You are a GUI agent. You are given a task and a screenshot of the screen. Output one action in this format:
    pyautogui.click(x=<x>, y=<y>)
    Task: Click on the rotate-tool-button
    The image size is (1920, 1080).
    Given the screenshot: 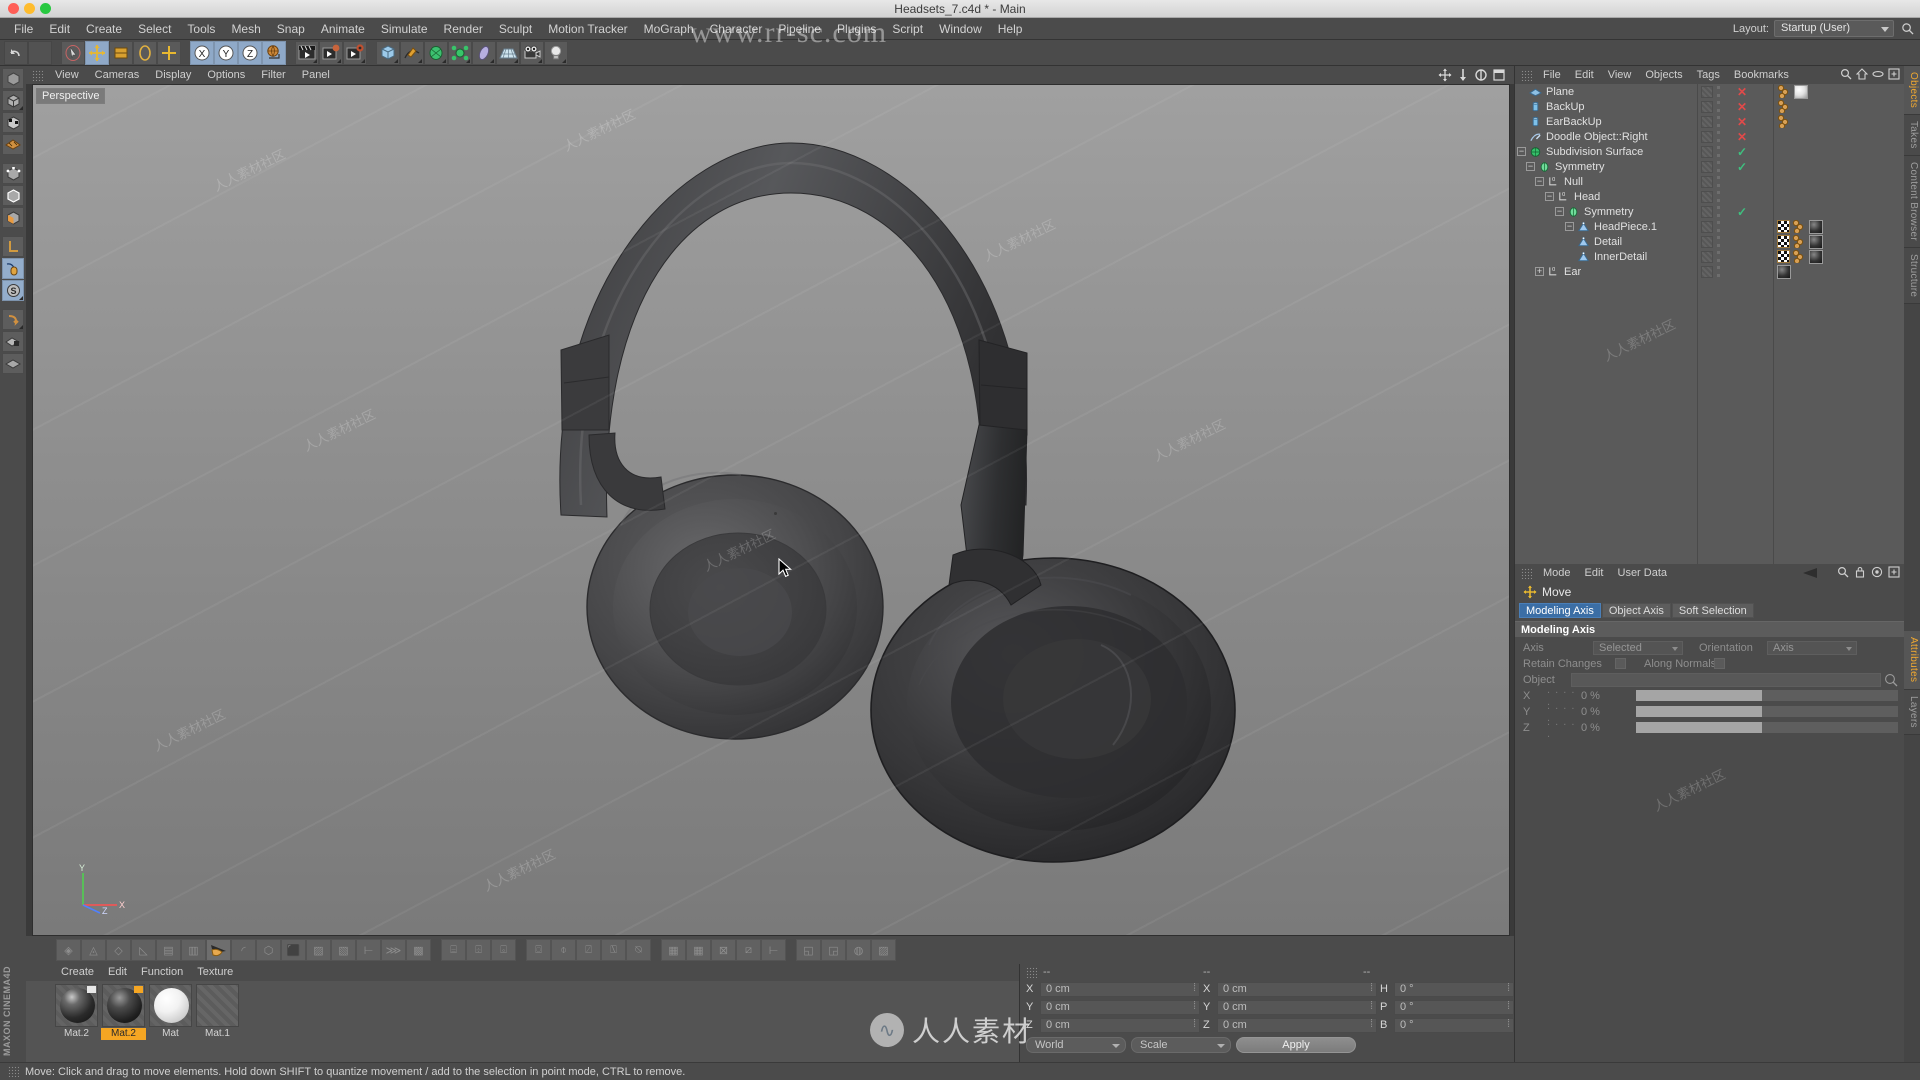 What is the action you would take?
    pyautogui.click(x=145, y=52)
    